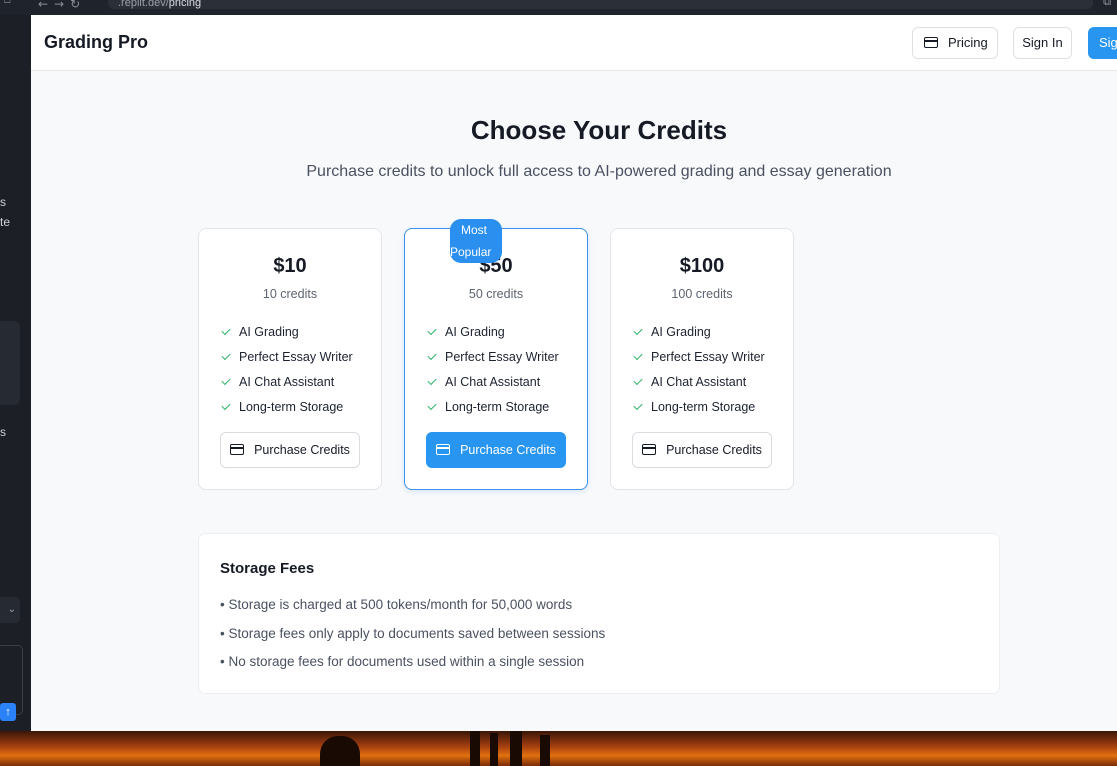  I want to click on side-panel-text: te, so click(5, 222).